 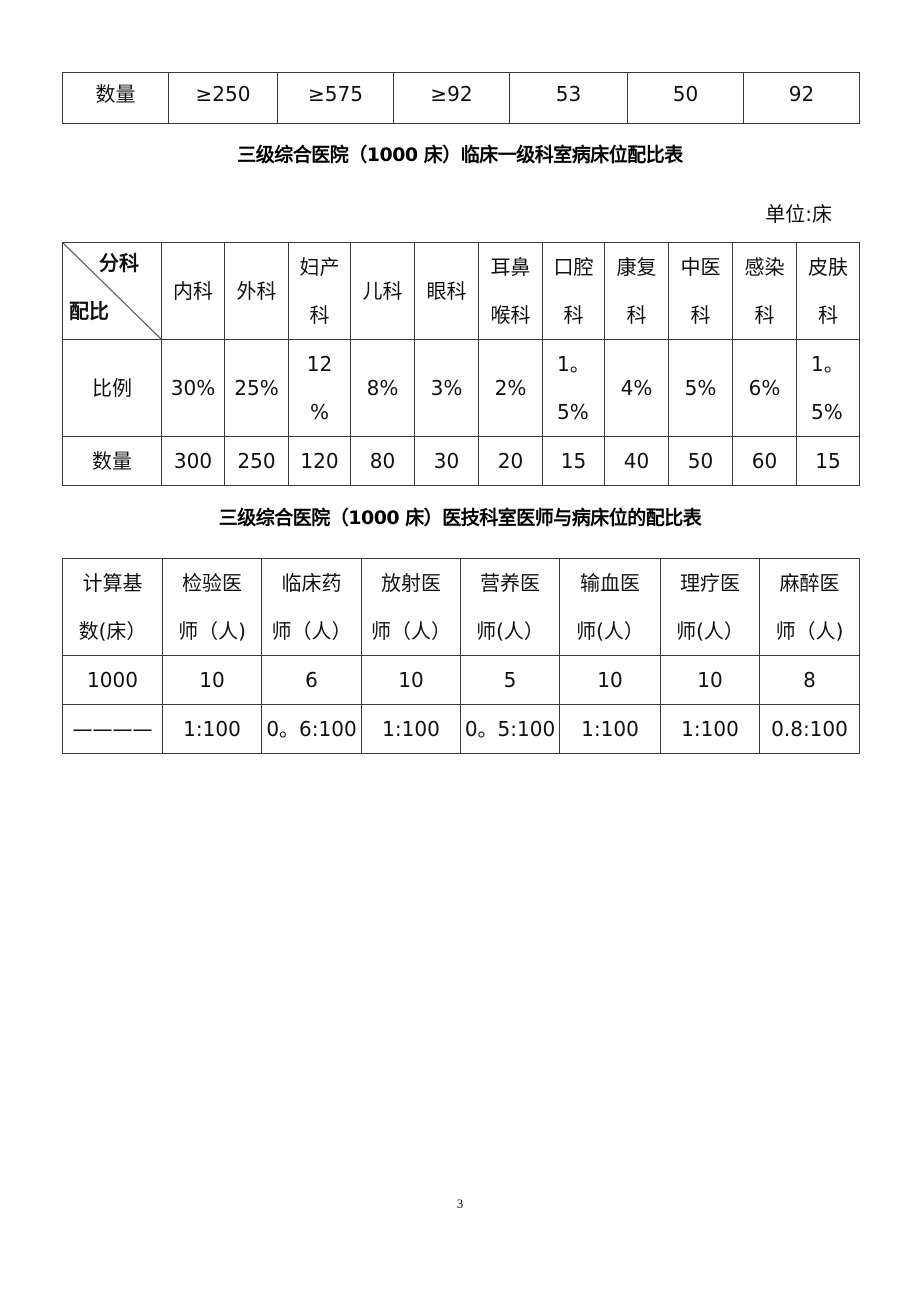 I want to click on column-header: 营养医 师(人）, so click(x=510, y=607).